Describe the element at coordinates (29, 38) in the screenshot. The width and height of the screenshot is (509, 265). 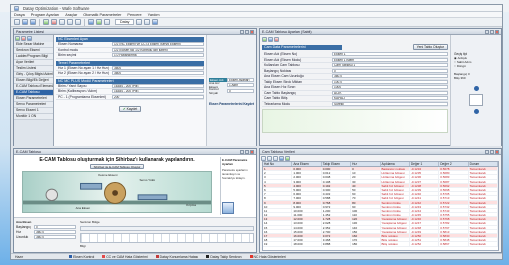
I see `refresh-icon` at that location.